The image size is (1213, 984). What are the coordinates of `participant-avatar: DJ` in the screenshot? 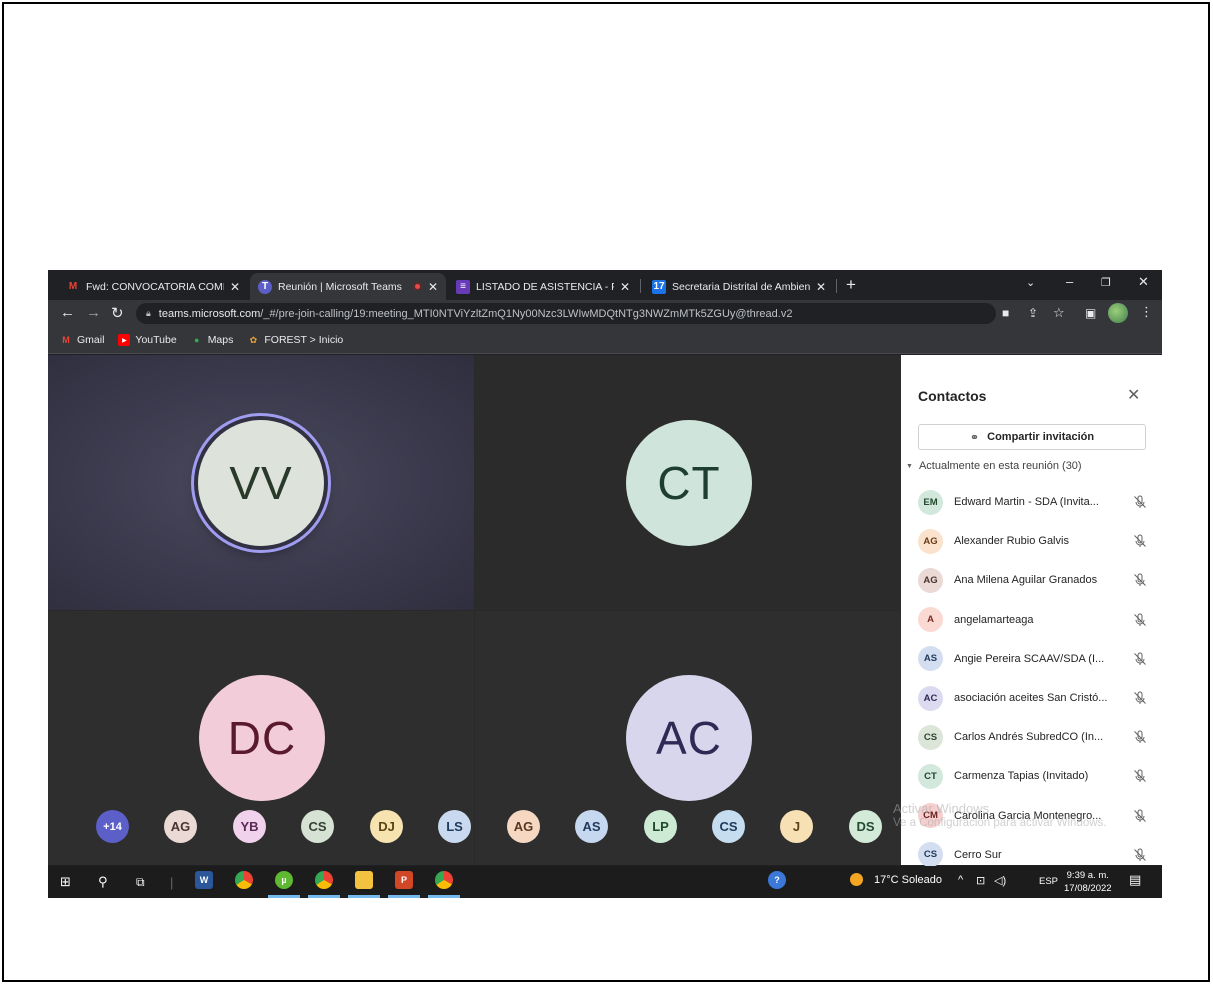 It's located at (386, 826).